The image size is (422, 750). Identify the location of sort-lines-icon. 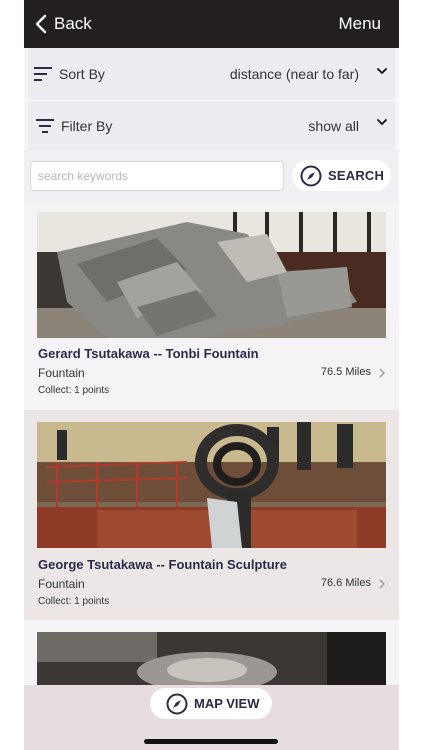
(43, 74).